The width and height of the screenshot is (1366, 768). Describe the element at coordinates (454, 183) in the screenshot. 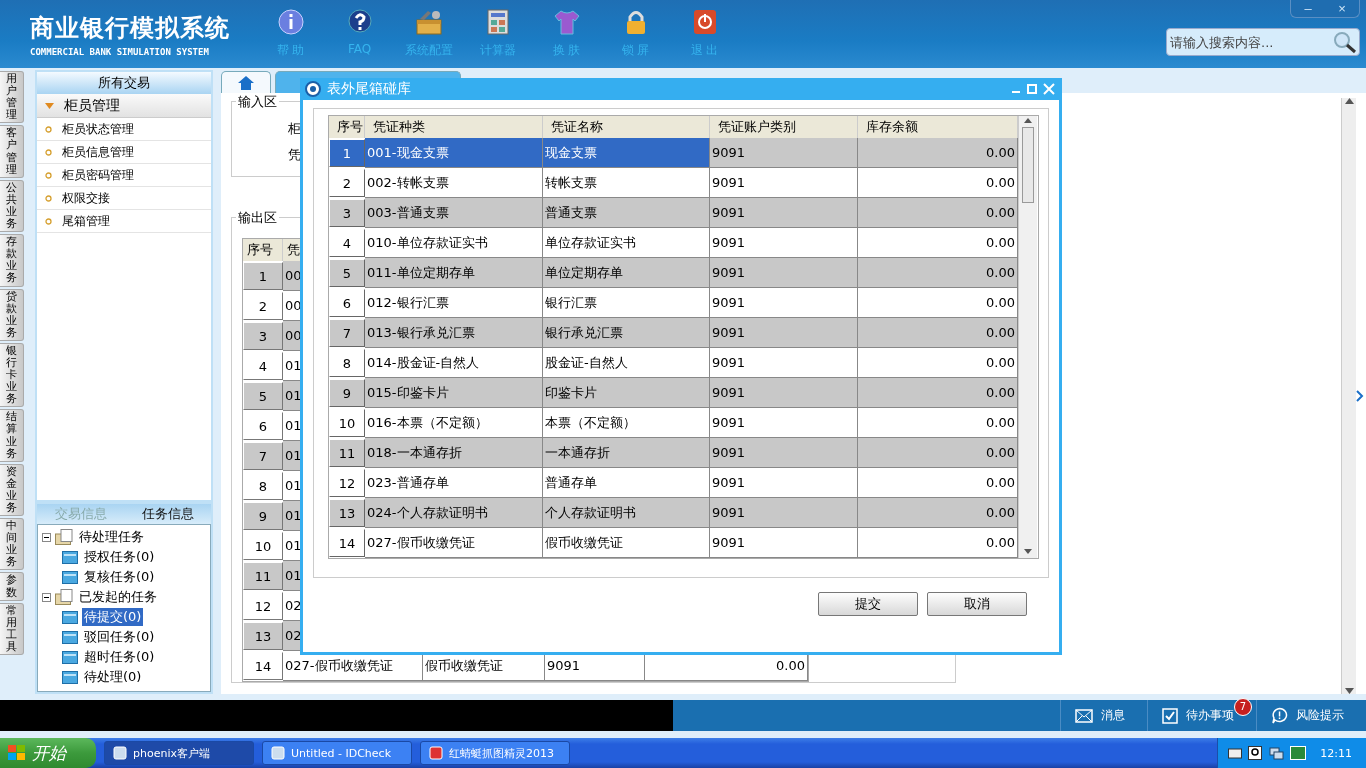

I see `table-cell: 002-转帐支票` at that location.